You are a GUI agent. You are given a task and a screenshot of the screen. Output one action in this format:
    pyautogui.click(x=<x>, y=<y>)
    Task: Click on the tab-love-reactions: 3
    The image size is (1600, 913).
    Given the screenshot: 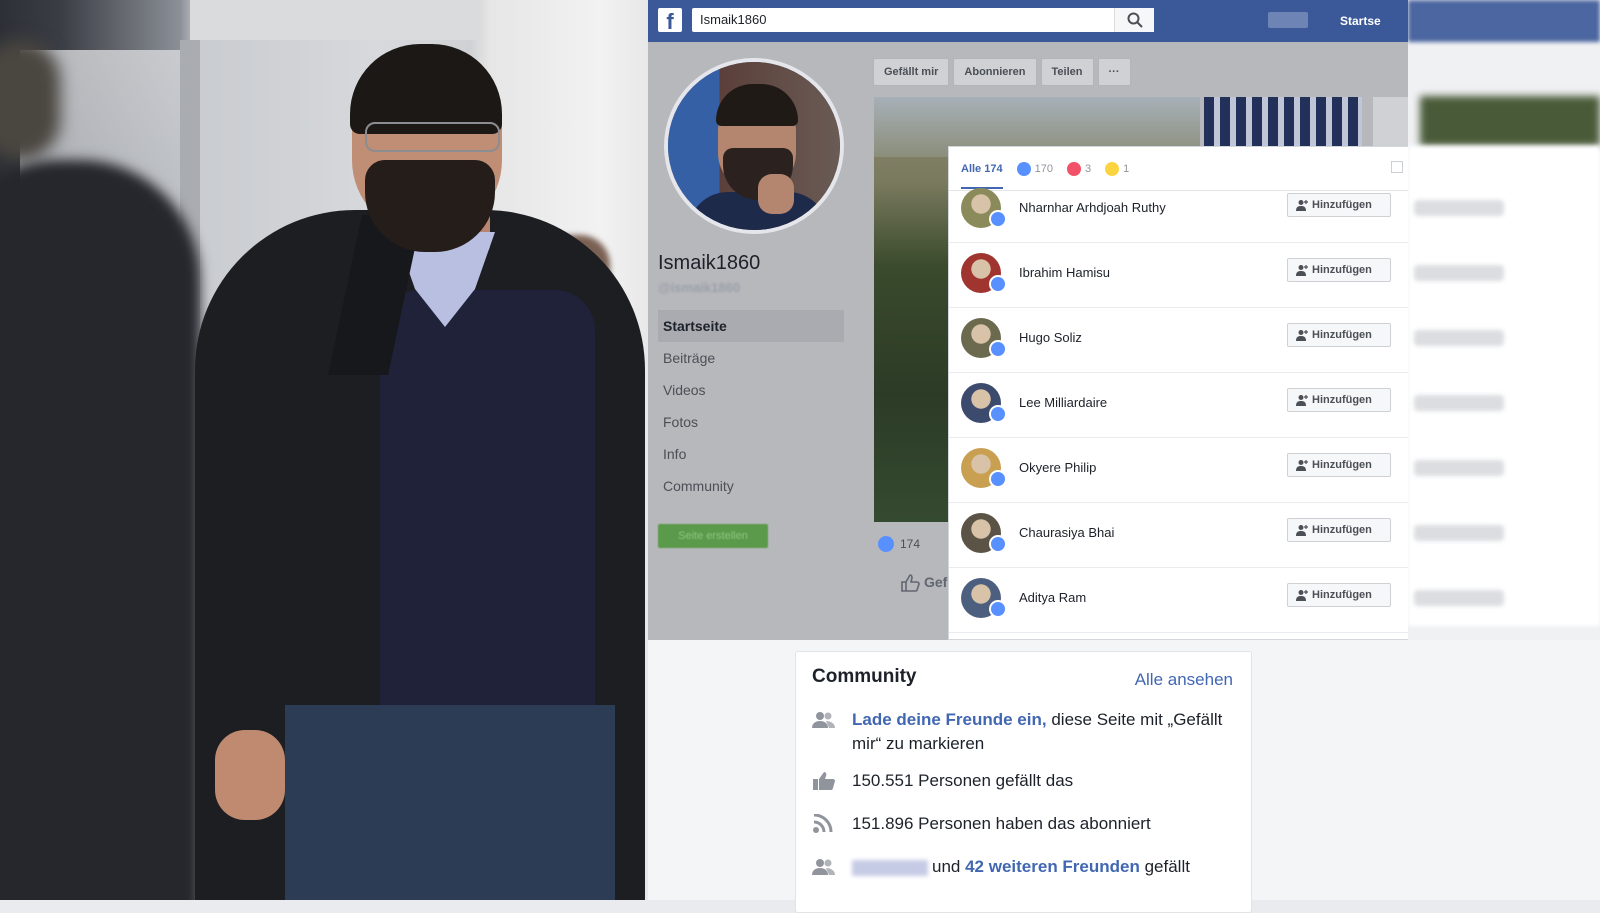 What is the action you would take?
    pyautogui.click(x=1079, y=168)
    